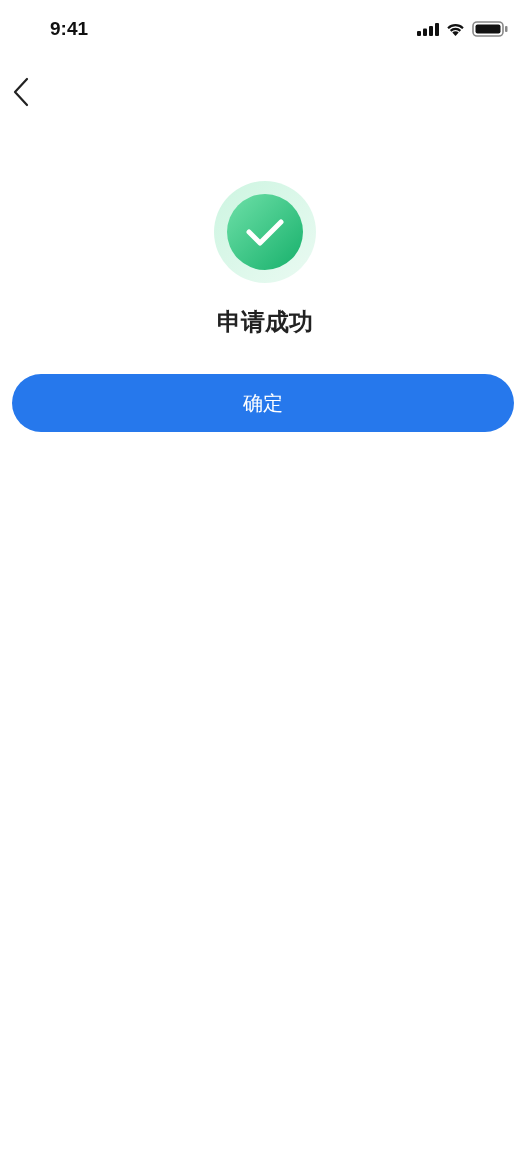 The image size is (530, 1170). Describe the element at coordinates (21, 92) in the screenshot. I see `back-icon` at that location.